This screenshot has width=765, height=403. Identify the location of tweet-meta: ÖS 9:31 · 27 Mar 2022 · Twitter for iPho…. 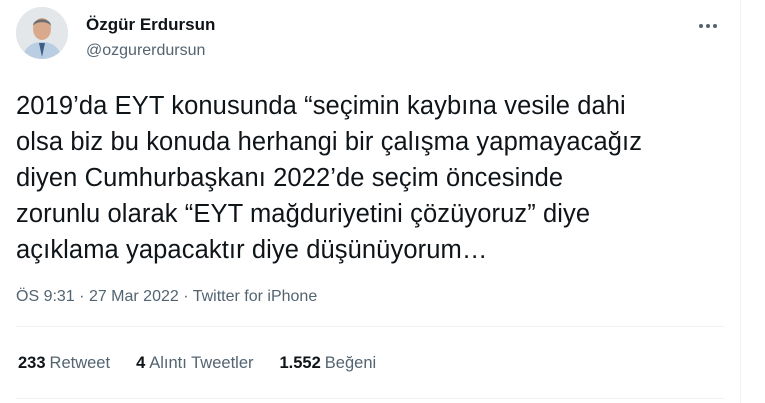
(166, 297).